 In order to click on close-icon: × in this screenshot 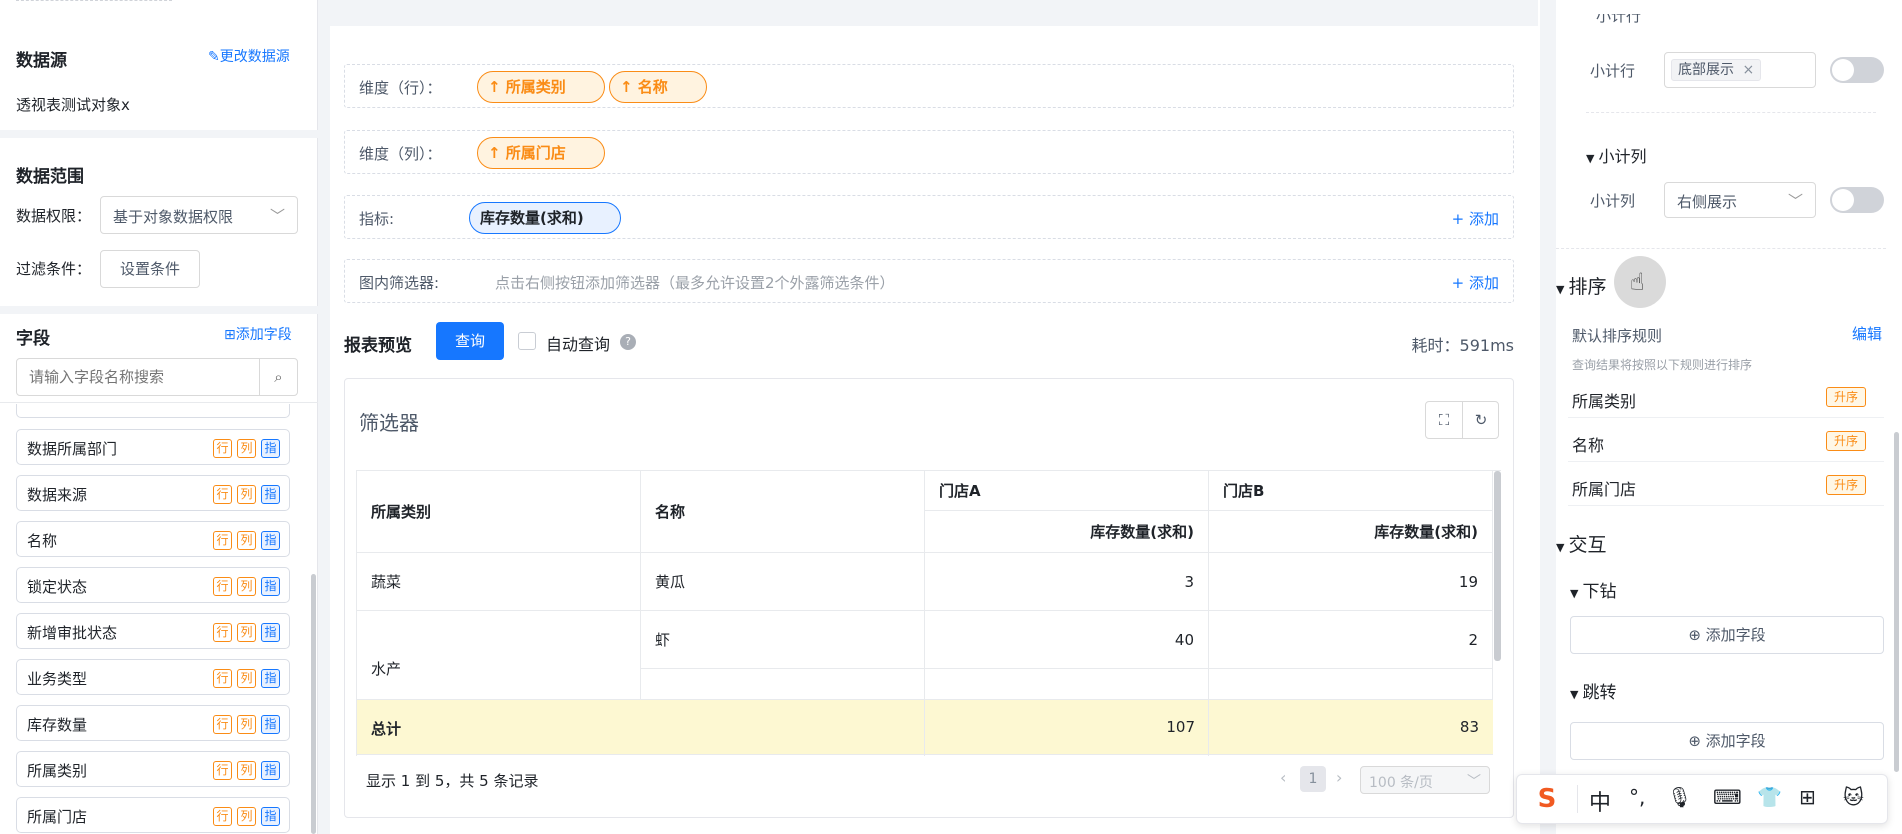, I will do `click(1748, 70)`.